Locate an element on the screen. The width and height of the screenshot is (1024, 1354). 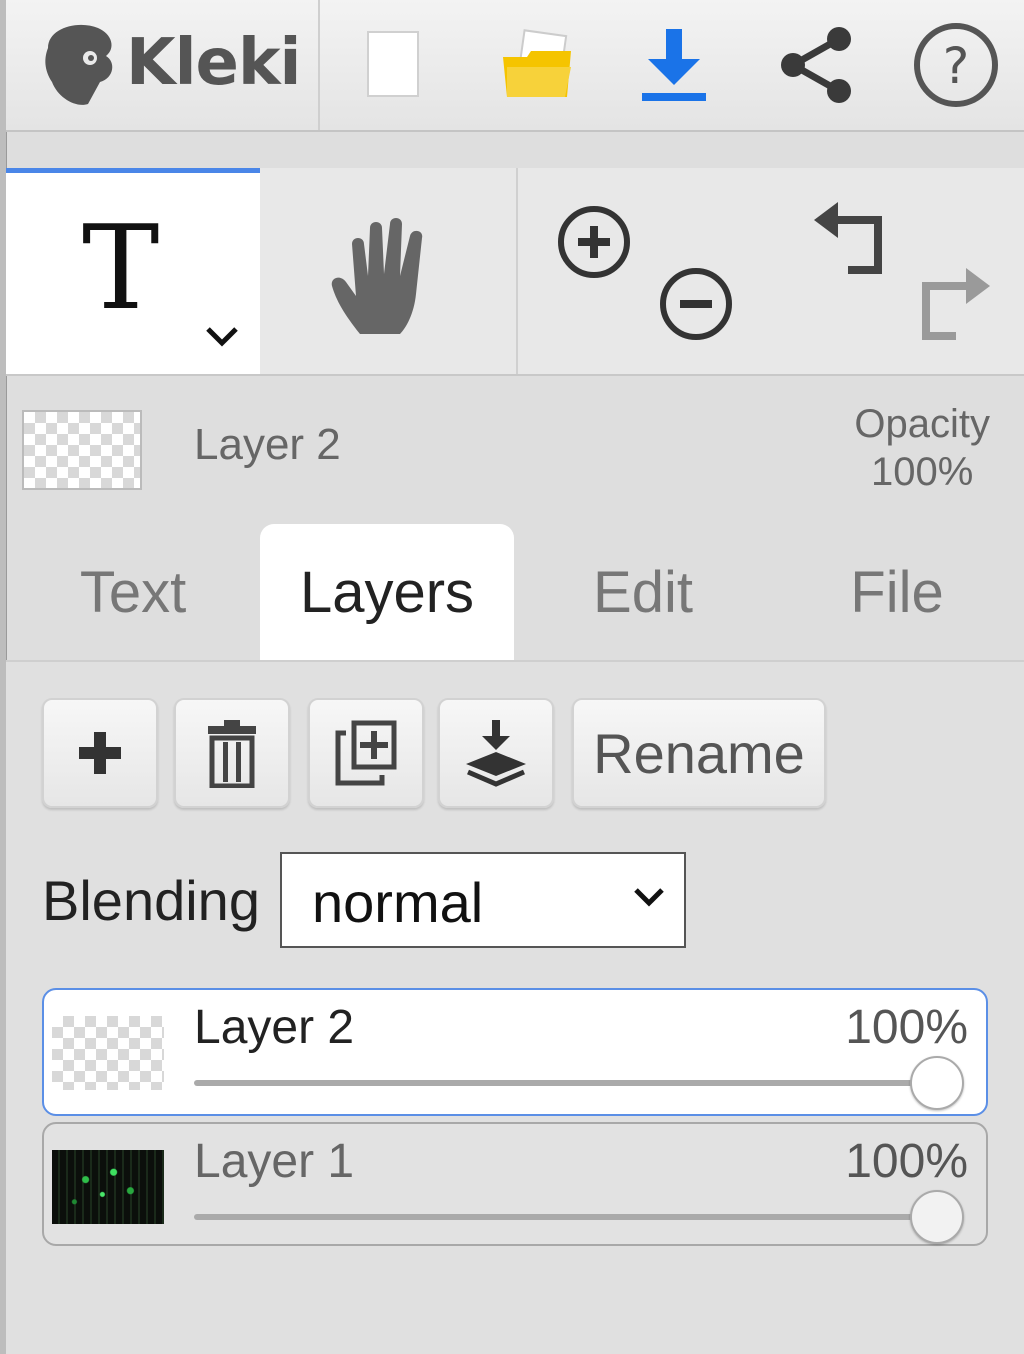
add-layer-button is located at coordinates (100, 753).